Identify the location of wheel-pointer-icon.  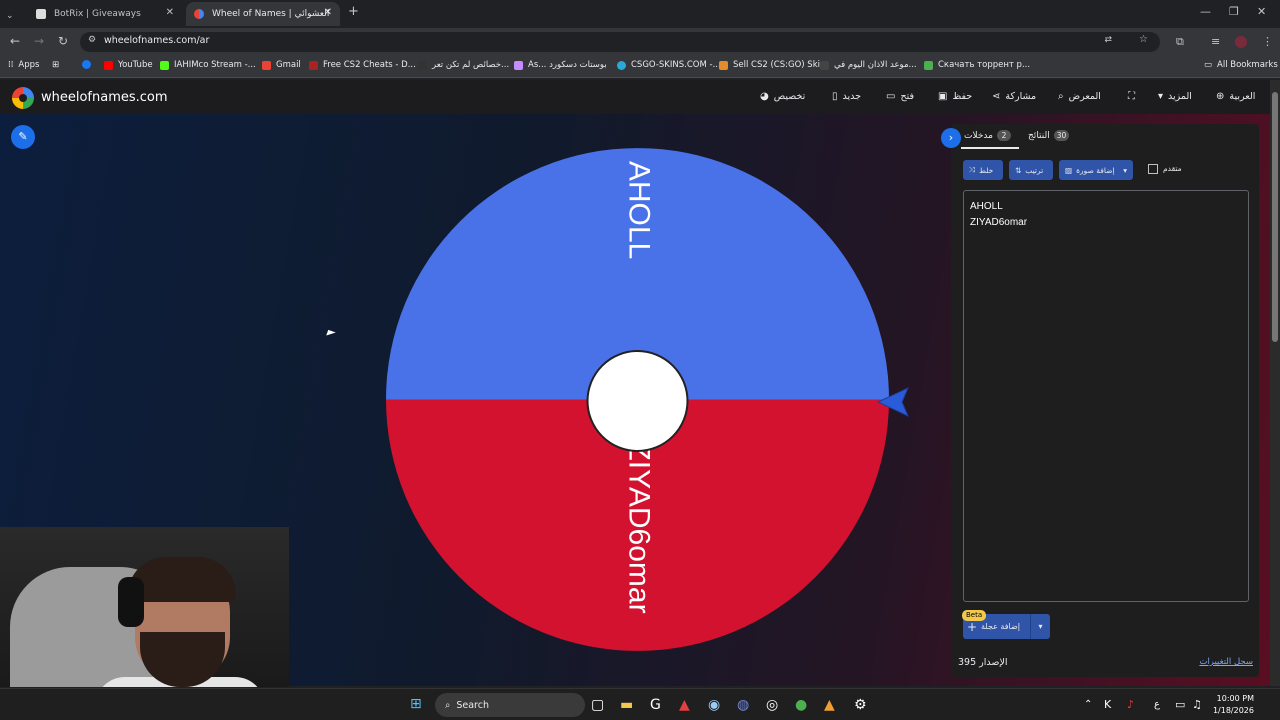
(892, 402).